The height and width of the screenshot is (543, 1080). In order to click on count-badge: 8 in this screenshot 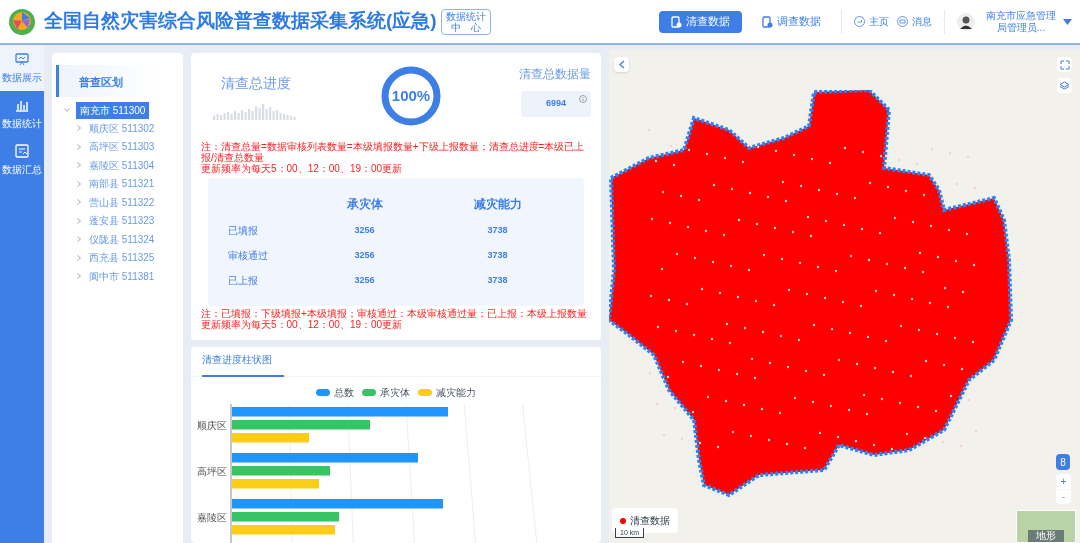, I will do `click(1063, 462)`.